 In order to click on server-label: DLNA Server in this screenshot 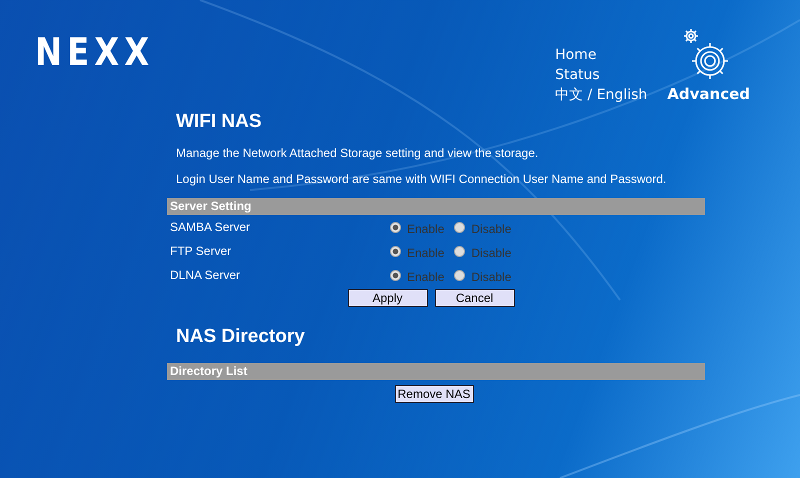, I will do `click(205, 275)`.